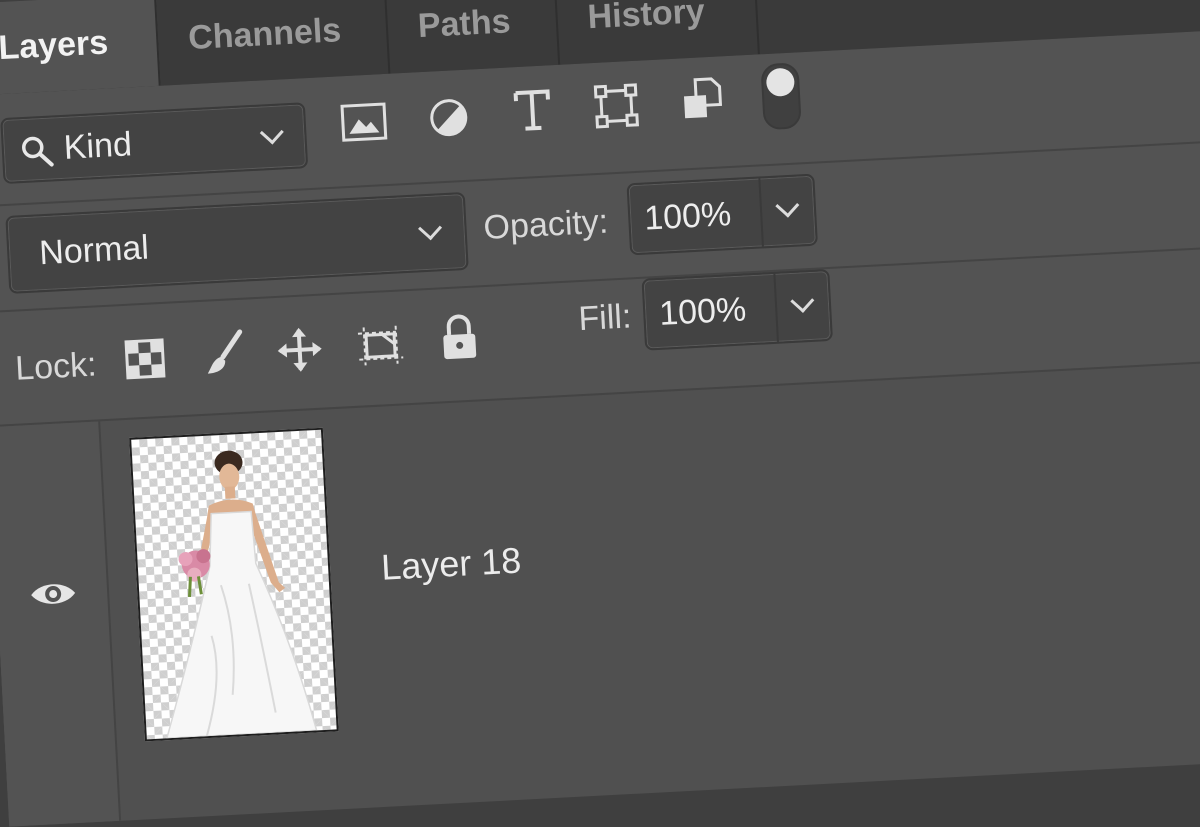 The width and height of the screenshot is (1200, 827). I want to click on lock-image-pixels-icon, so click(225, 353).